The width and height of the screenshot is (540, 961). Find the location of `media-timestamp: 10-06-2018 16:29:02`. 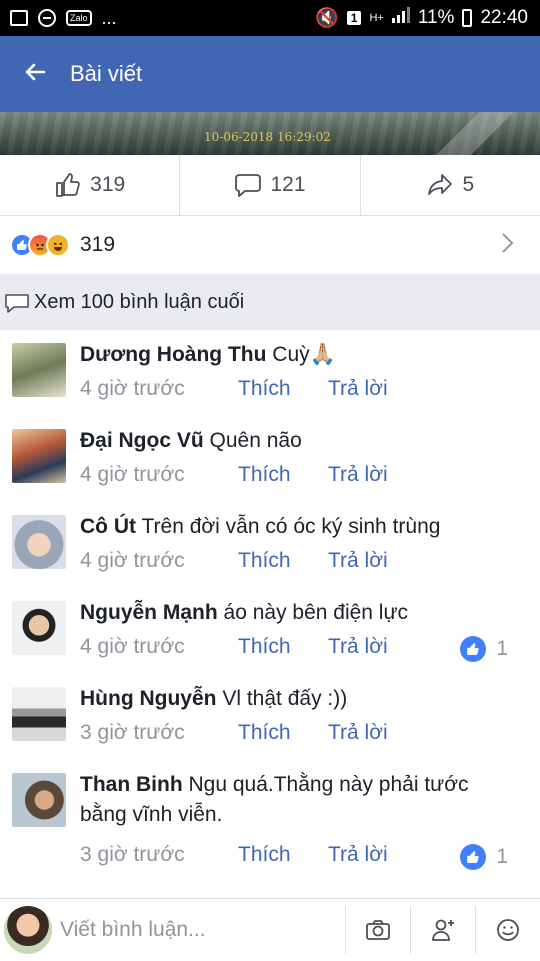

media-timestamp: 10-06-2018 16:29:02 is located at coordinates (267, 137).